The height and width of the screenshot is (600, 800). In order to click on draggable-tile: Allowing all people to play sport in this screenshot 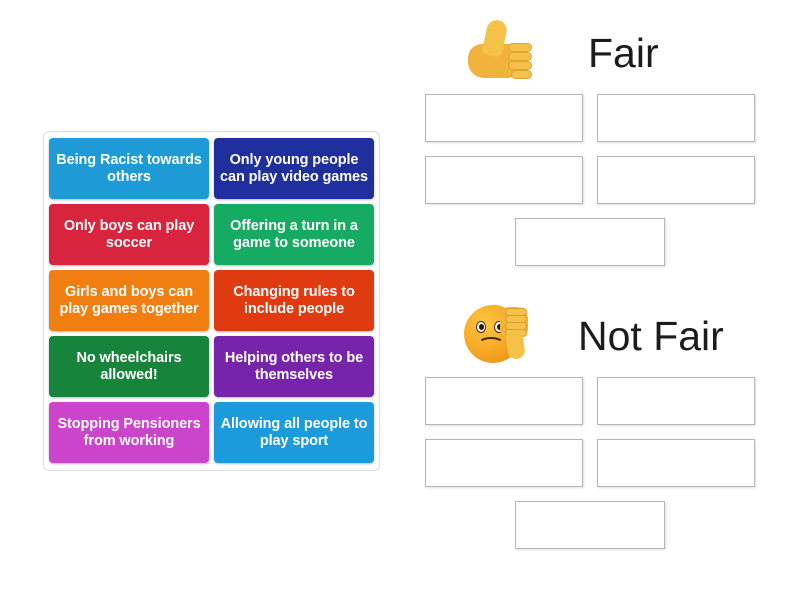, I will do `click(294, 432)`.